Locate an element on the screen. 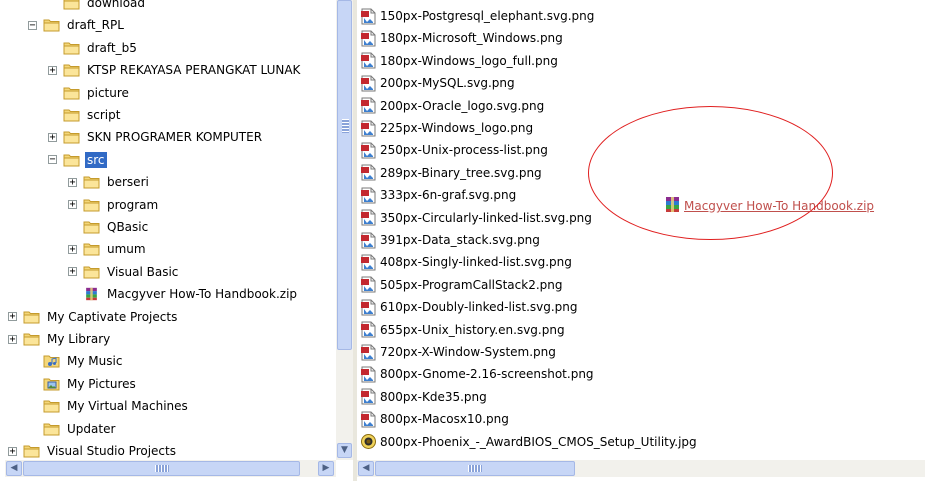  tree-item-label: Visual Basic is located at coordinates (143, 271).